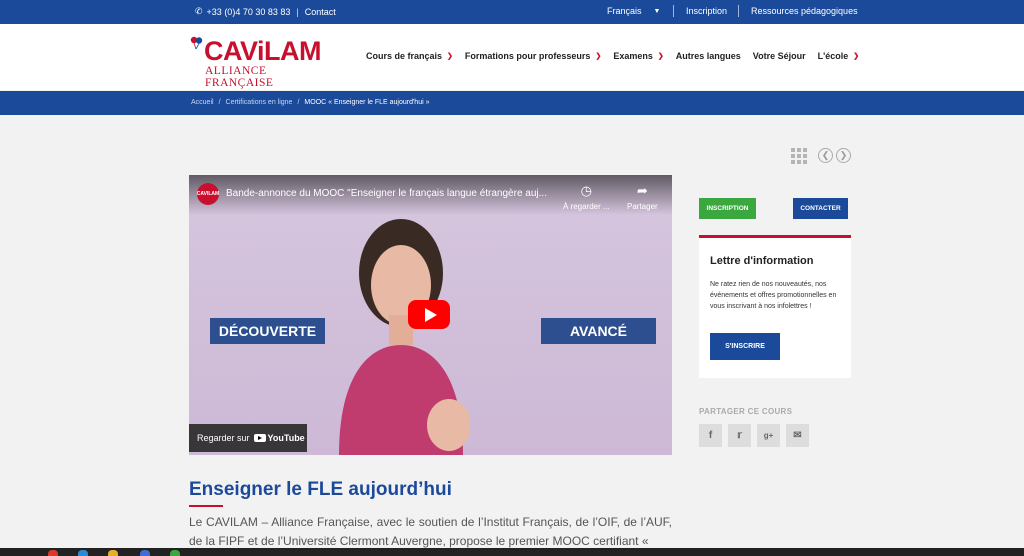  I want to click on youtube-logo: YouTube, so click(279, 438).